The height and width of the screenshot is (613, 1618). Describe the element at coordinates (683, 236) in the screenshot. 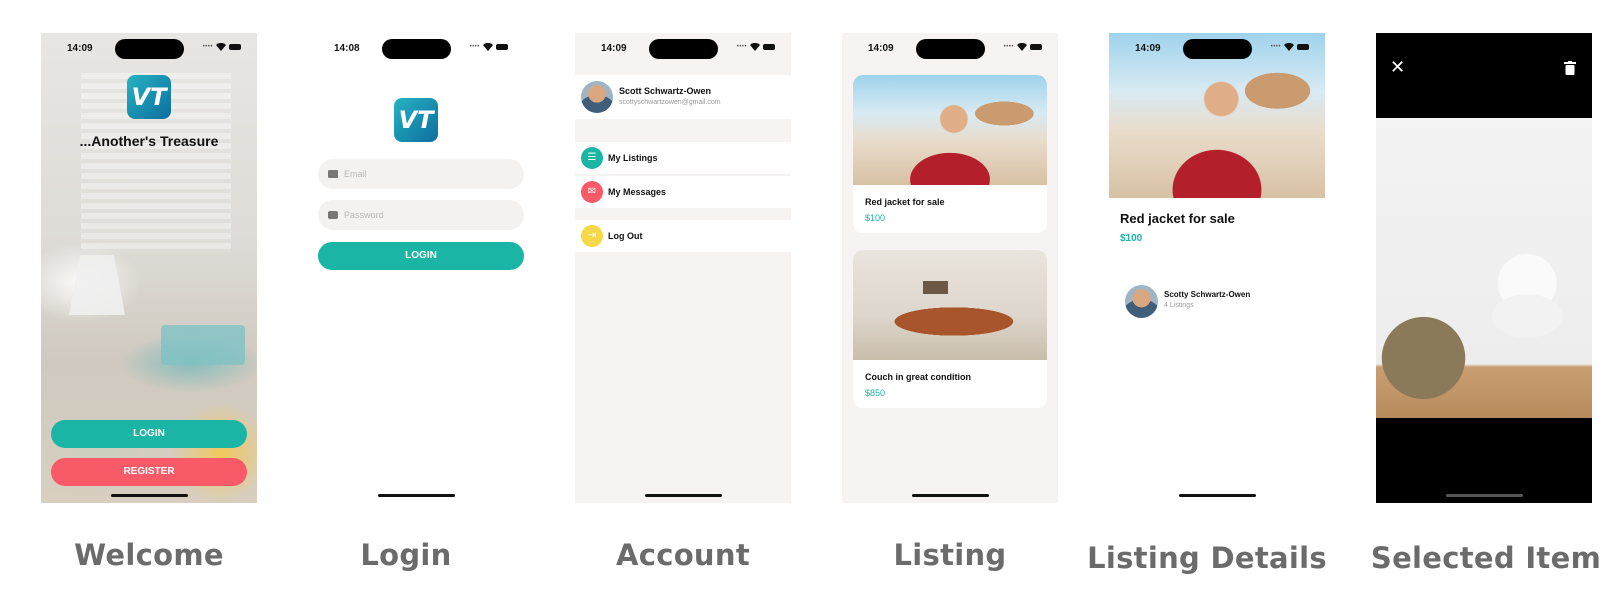

I see `menu-item-log-out: ⇥ Log Out` at that location.